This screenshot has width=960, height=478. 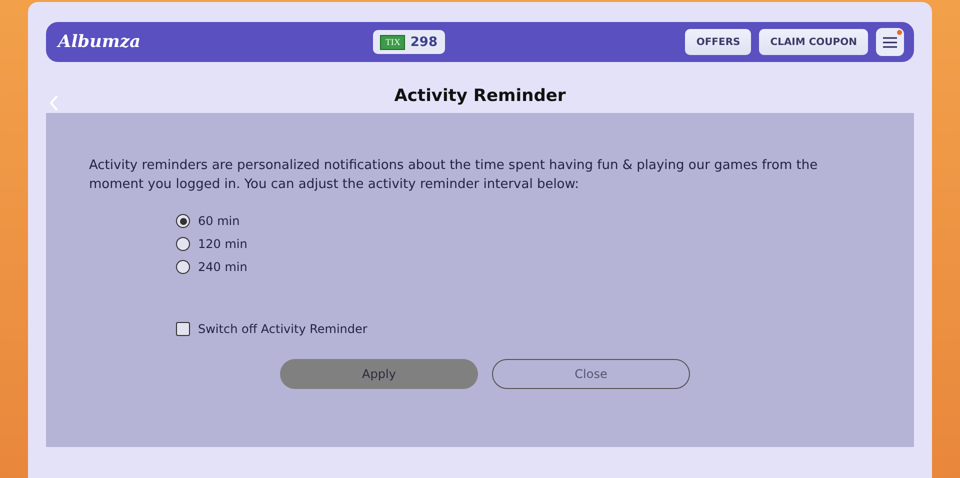 What do you see at coordinates (424, 42) in the screenshot?
I see `ticket-count: 298` at bounding box center [424, 42].